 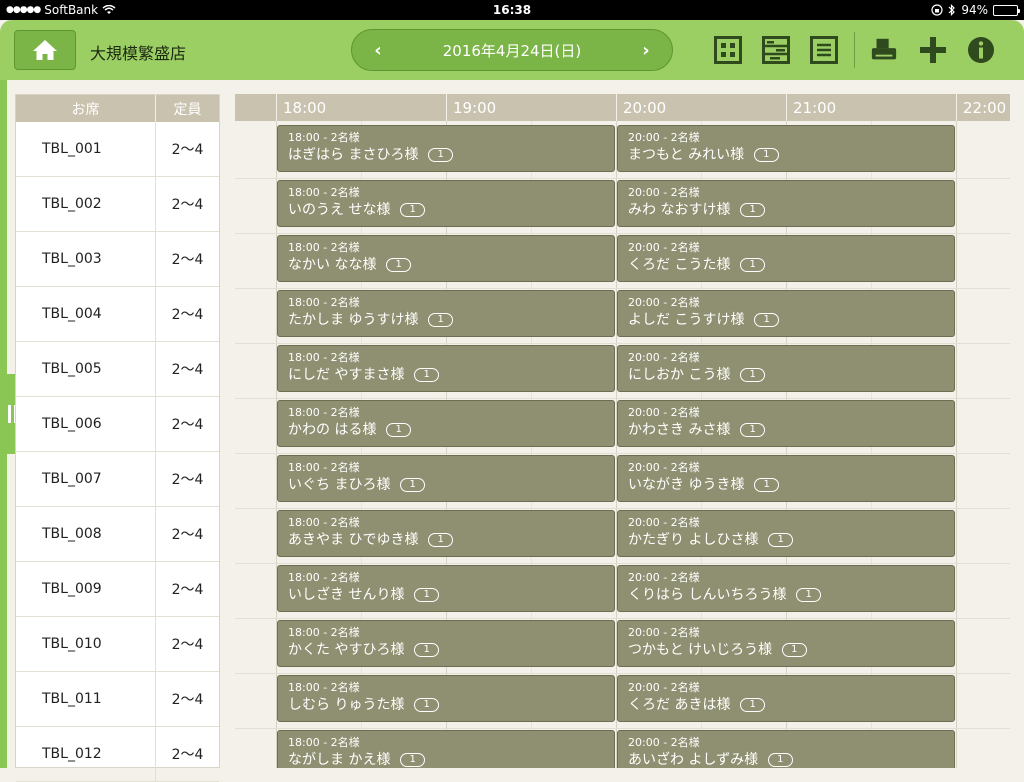 I want to click on seat-row: TBL_008 2〜4, so click(x=117, y=534).